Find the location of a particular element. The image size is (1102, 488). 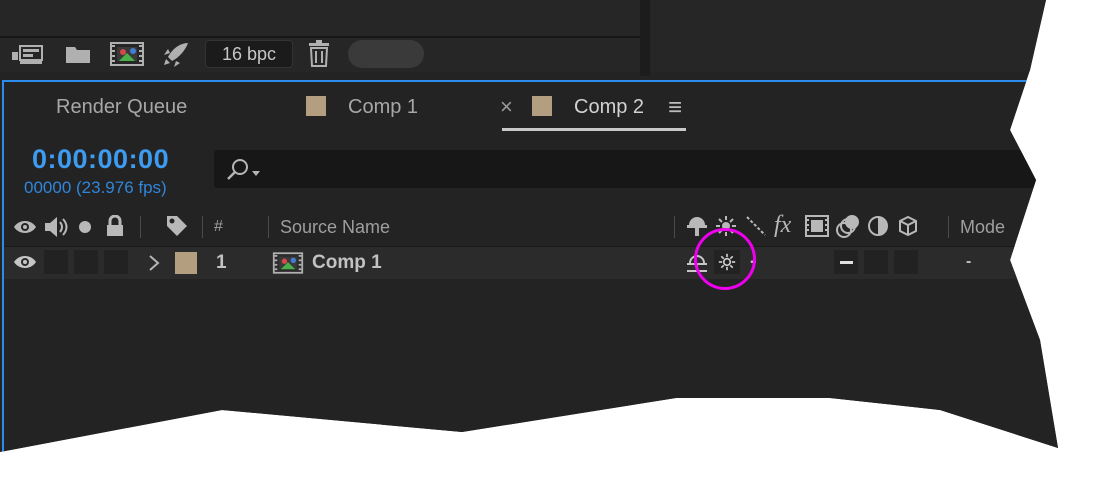

audio-toggle-cell is located at coordinates (56, 262).